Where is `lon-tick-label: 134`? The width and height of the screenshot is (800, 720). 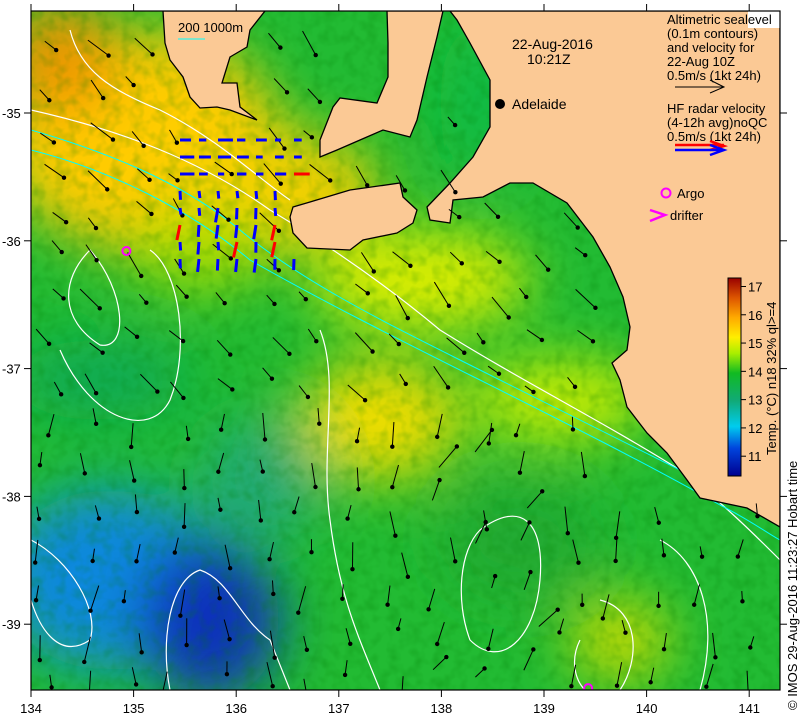
lon-tick-label: 134 is located at coordinates (31, 708).